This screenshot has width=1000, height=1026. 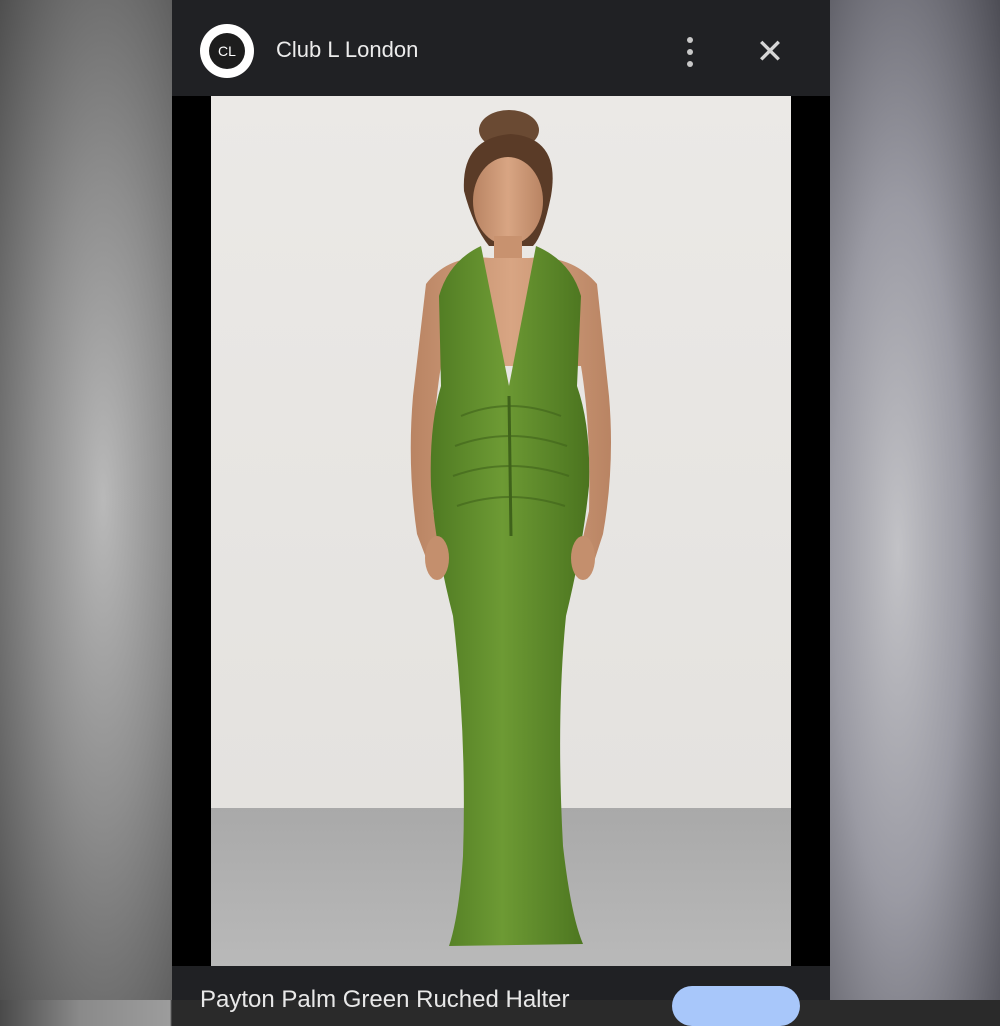 I want to click on caption-bar: Payton Palm Green Ruched Halter, so click(x=501, y=996).